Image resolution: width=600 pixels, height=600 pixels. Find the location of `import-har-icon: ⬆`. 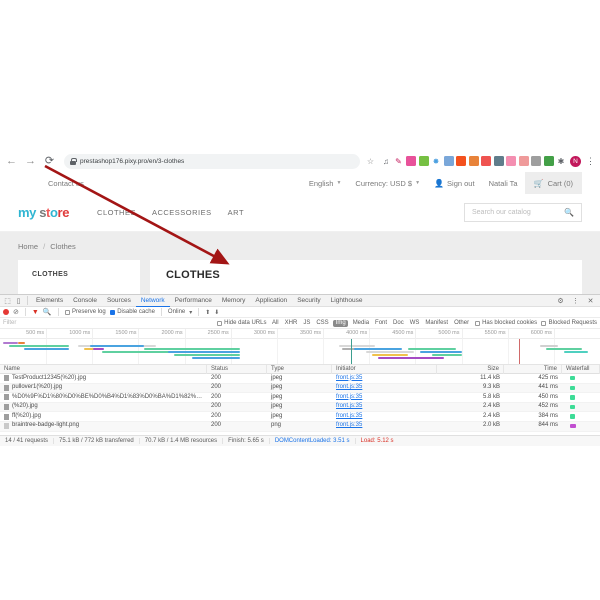

import-har-icon: ⬆ is located at coordinates (207, 312).